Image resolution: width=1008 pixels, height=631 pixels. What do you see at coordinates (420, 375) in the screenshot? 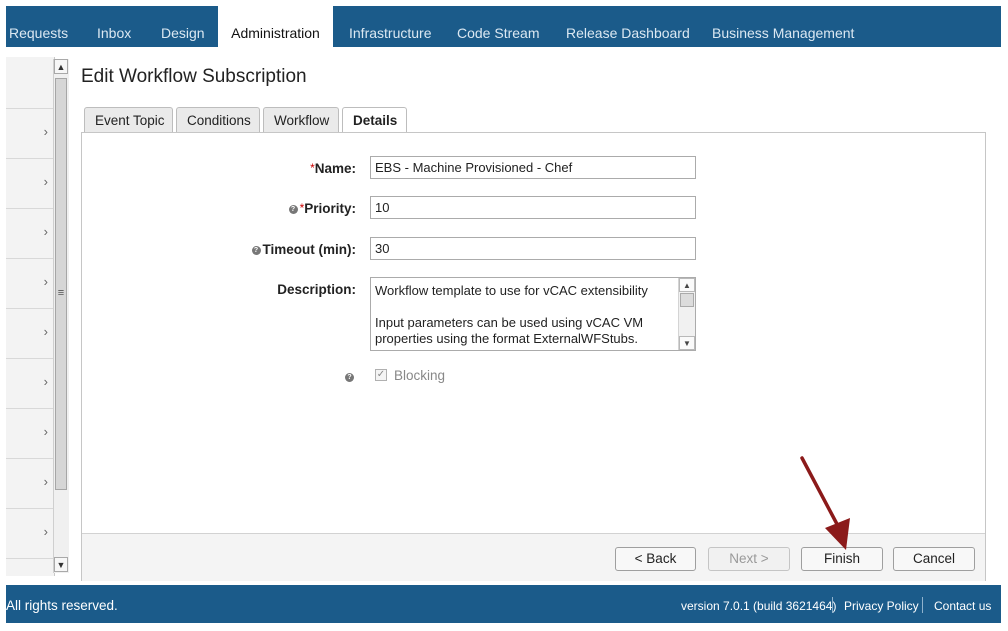
I see `blocking-label: Blocking` at bounding box center [420, 375].